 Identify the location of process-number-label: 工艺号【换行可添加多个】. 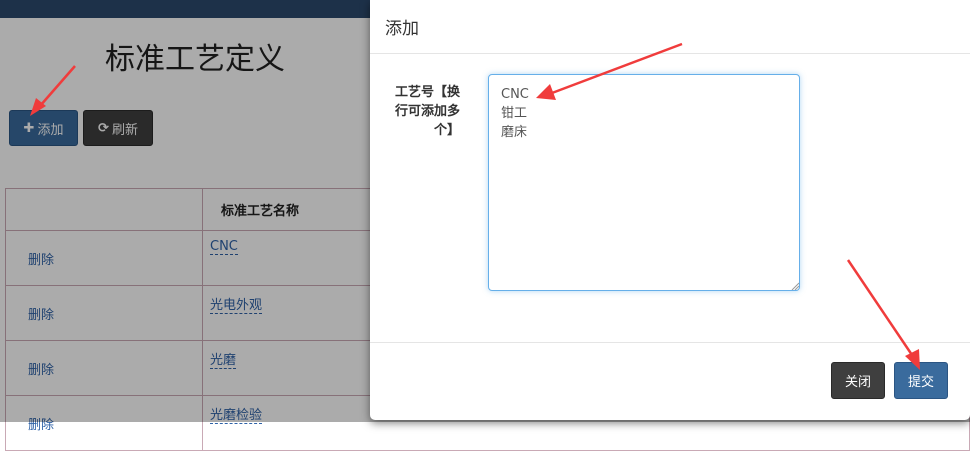
(427, 111).